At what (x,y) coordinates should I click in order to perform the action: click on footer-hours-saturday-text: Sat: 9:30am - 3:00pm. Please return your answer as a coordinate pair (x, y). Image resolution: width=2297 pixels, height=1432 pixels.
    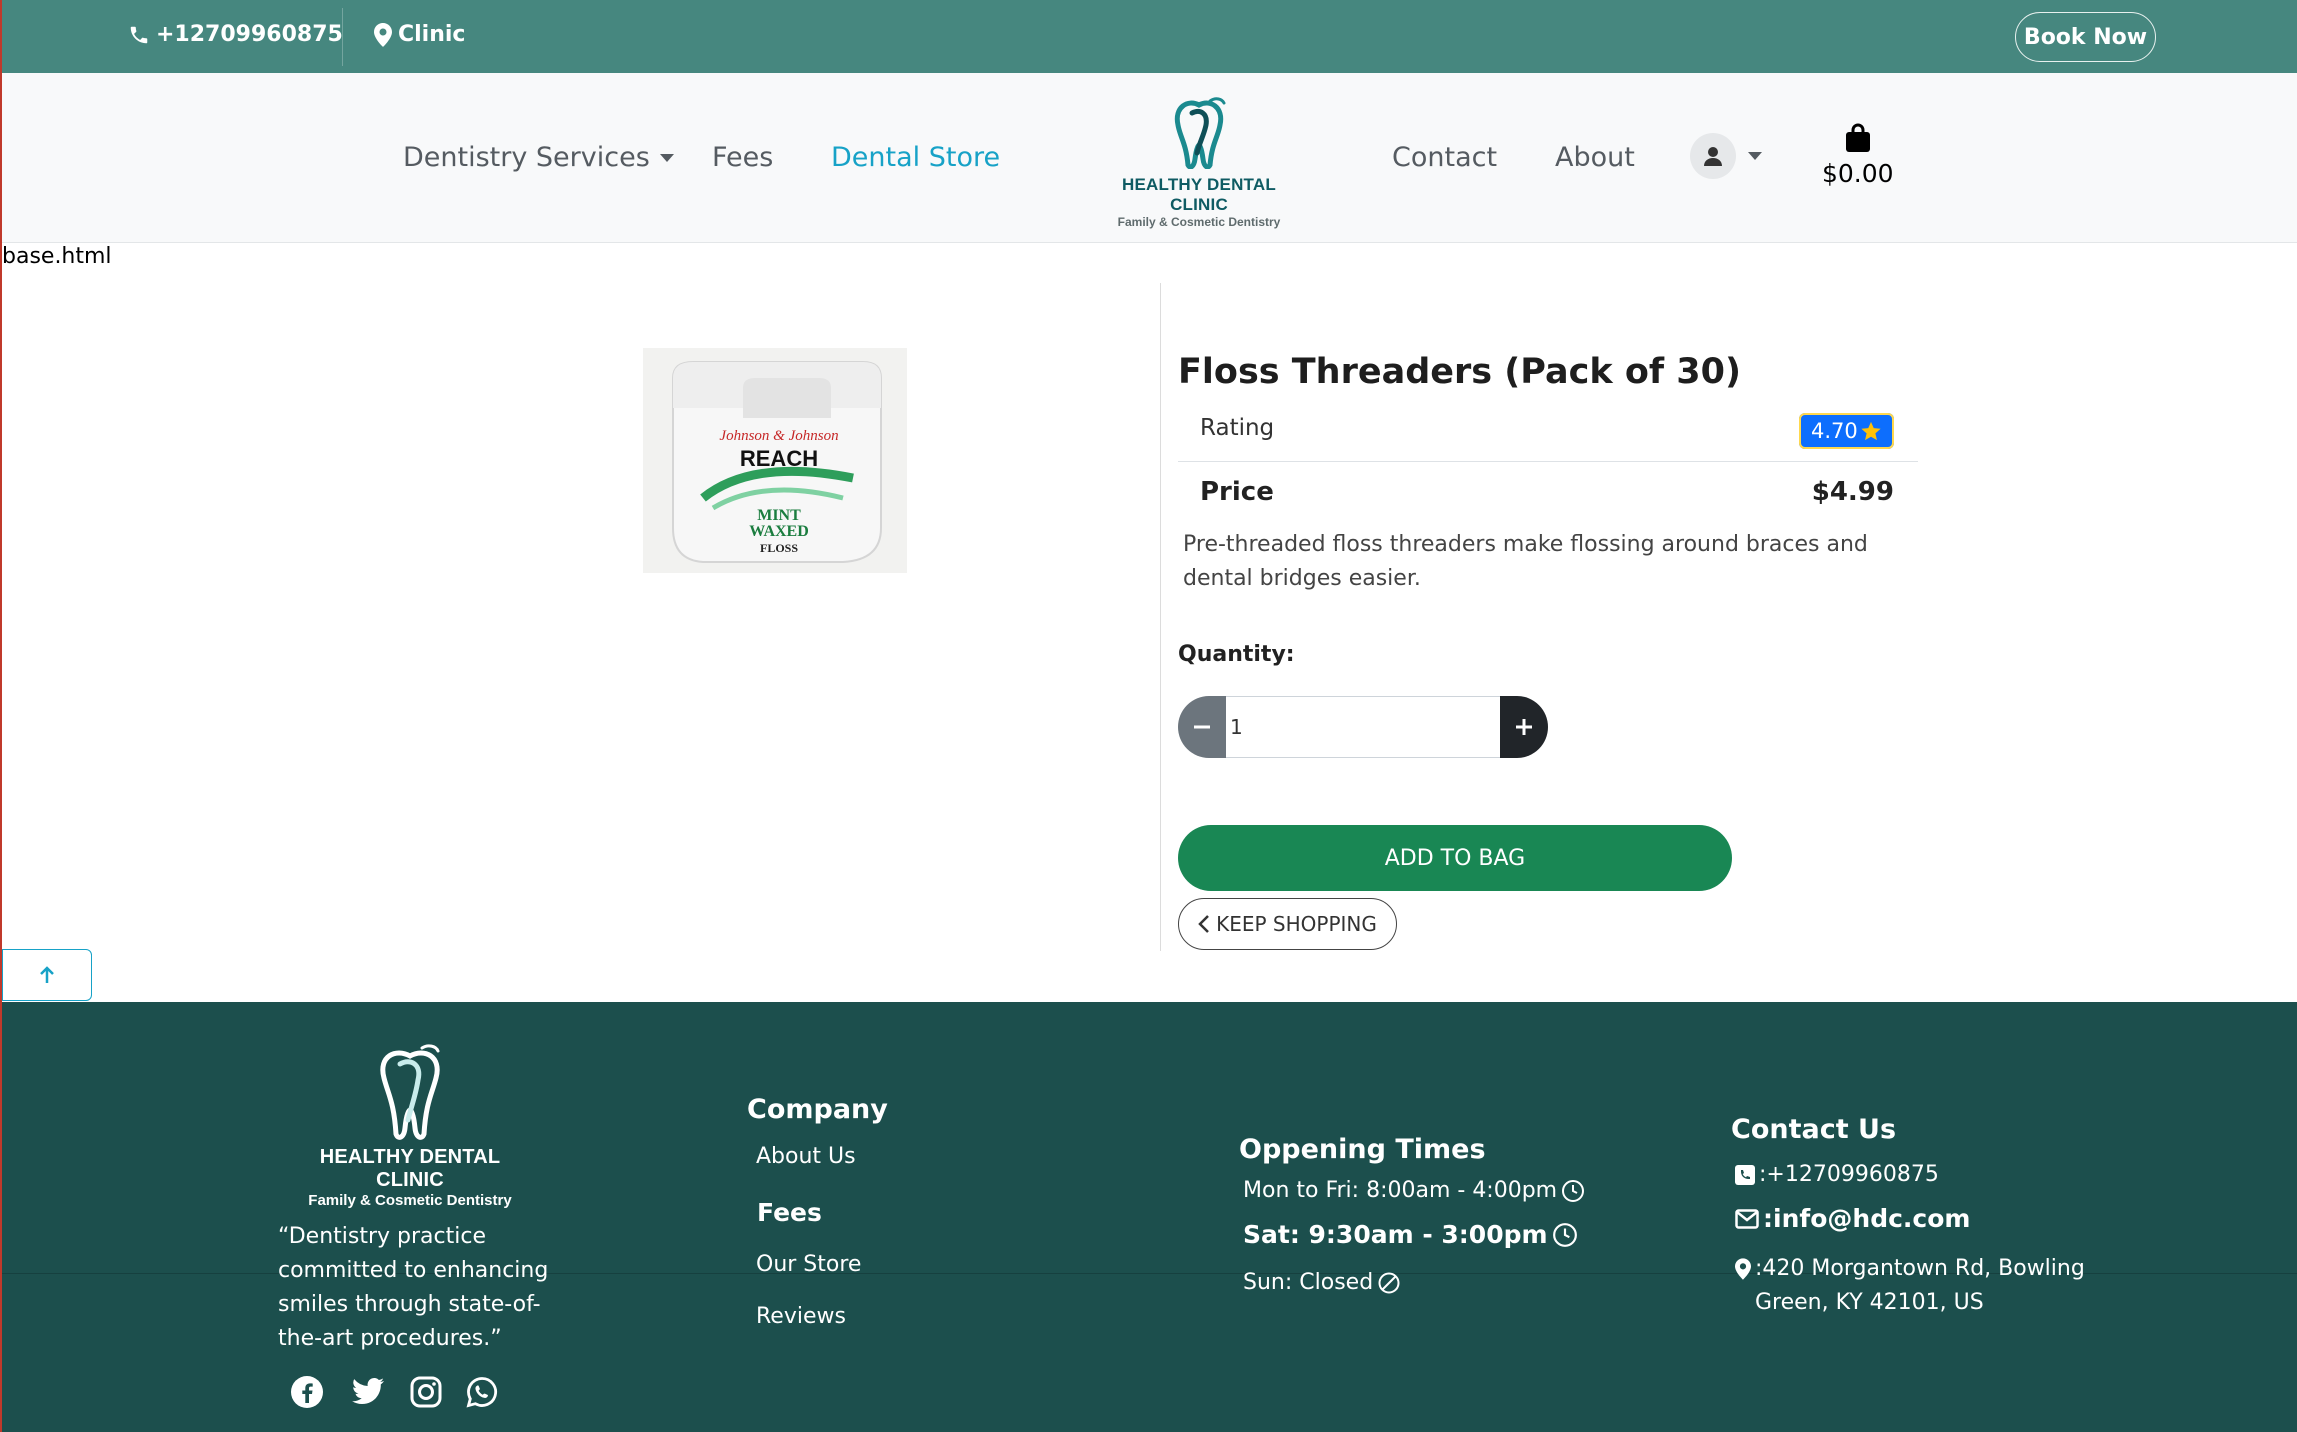
    Looking at the image, I should click on (1395, 1234).